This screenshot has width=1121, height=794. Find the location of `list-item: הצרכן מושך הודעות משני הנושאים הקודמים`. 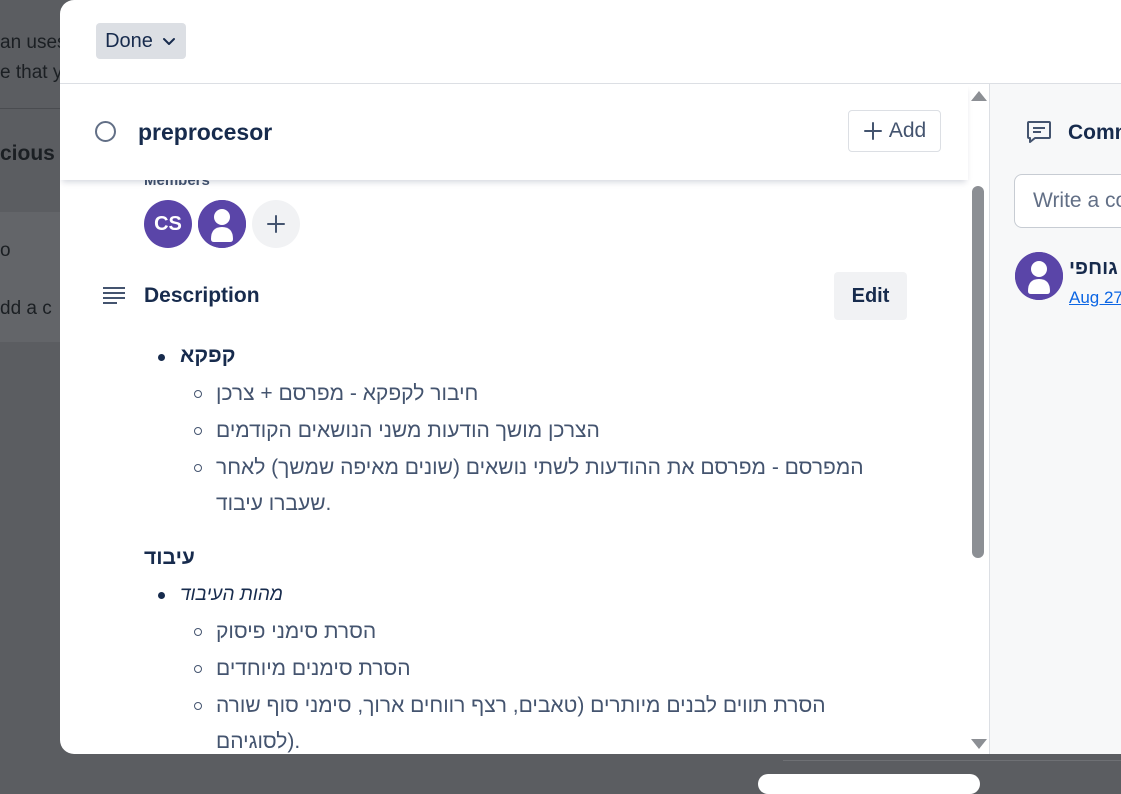

list-item: הצרכן מושך הודעות משני הנושאים הקודמים is located at coordinates (408, 430).